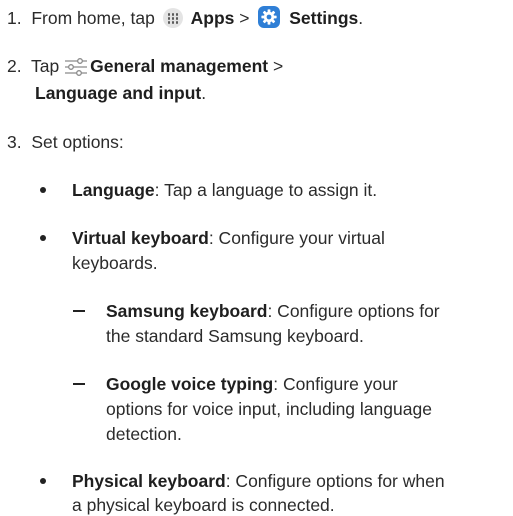 The height and width of the screenshot is (516, 513). What do you see at coordinates (149, 481) in the screenshot?
I see `option-physical-keyboard-label: Physical keyboard` at bounding box center [149, 481].